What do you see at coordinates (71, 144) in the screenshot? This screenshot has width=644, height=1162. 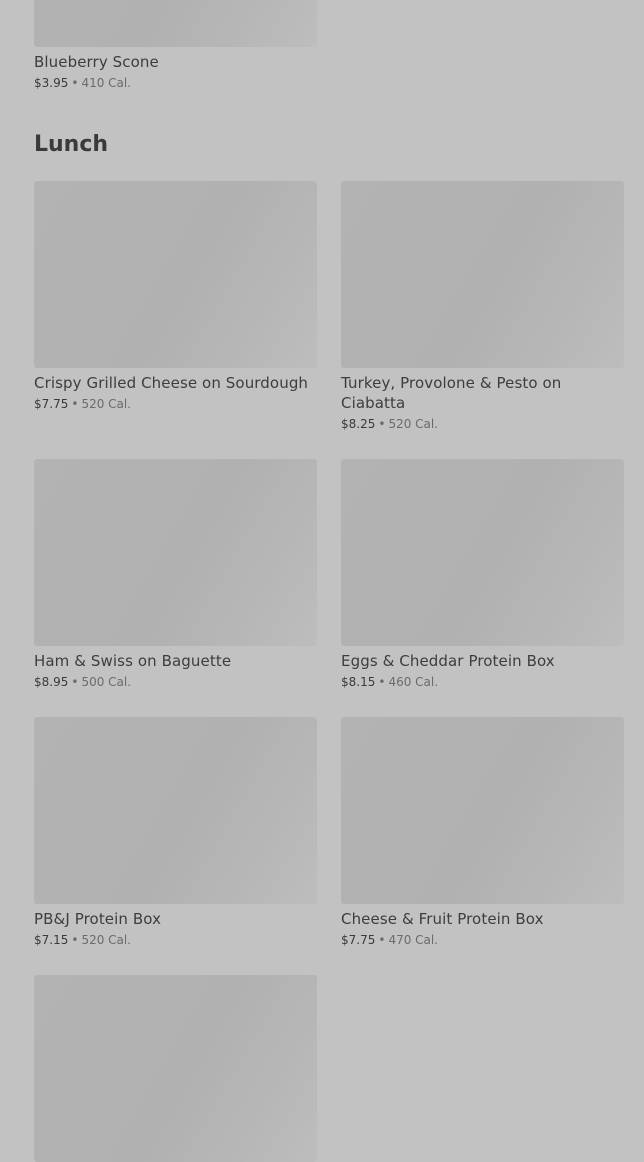 I see `section-title-lunch: Lunch` at bounding box center [71, 144].